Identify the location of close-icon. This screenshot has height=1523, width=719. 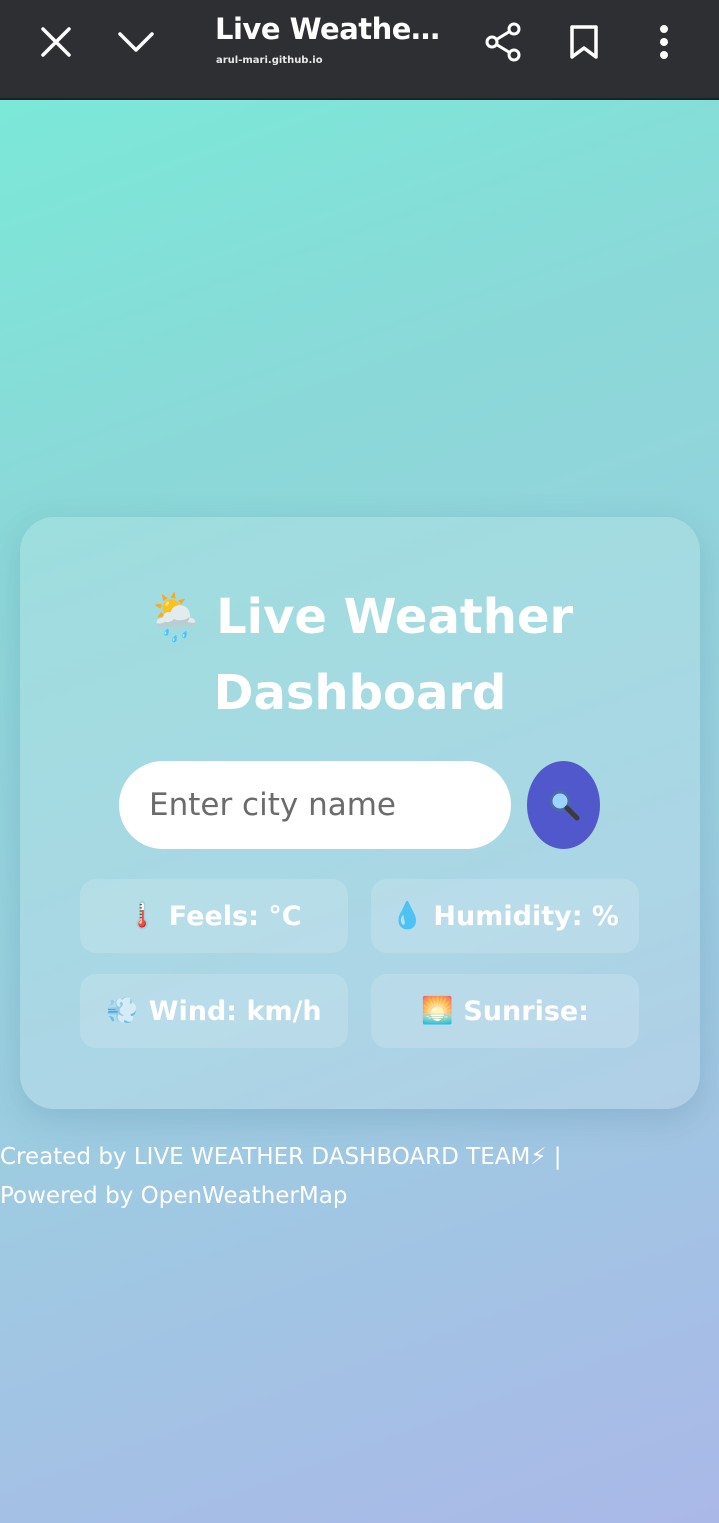
(56, 42).